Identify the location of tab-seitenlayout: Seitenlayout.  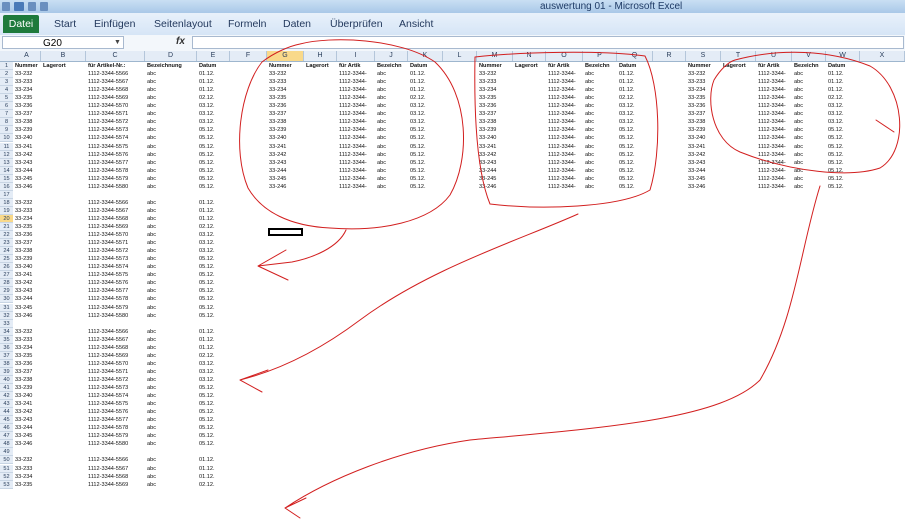
(183, 24).